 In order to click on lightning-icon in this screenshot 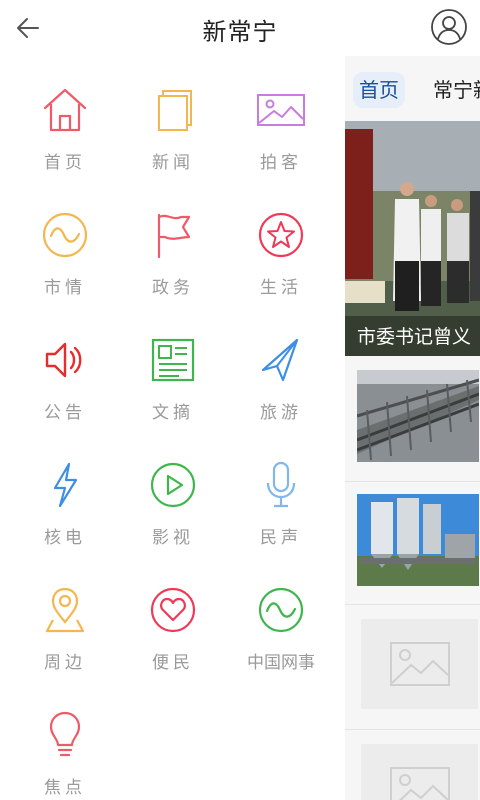, I will do `click(65, 485)`.